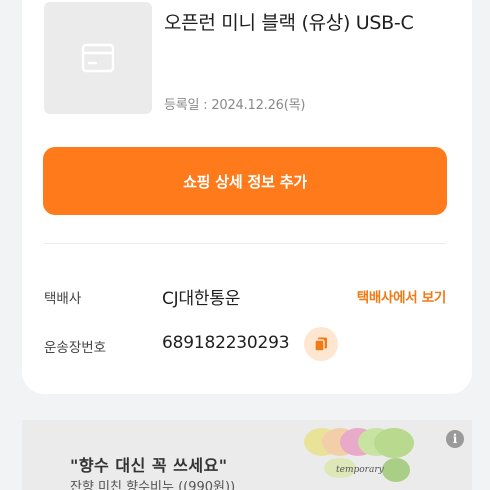  Describe the element at coordinates (359, 455) in the screenshot. I see `soap-product-image` at that location.